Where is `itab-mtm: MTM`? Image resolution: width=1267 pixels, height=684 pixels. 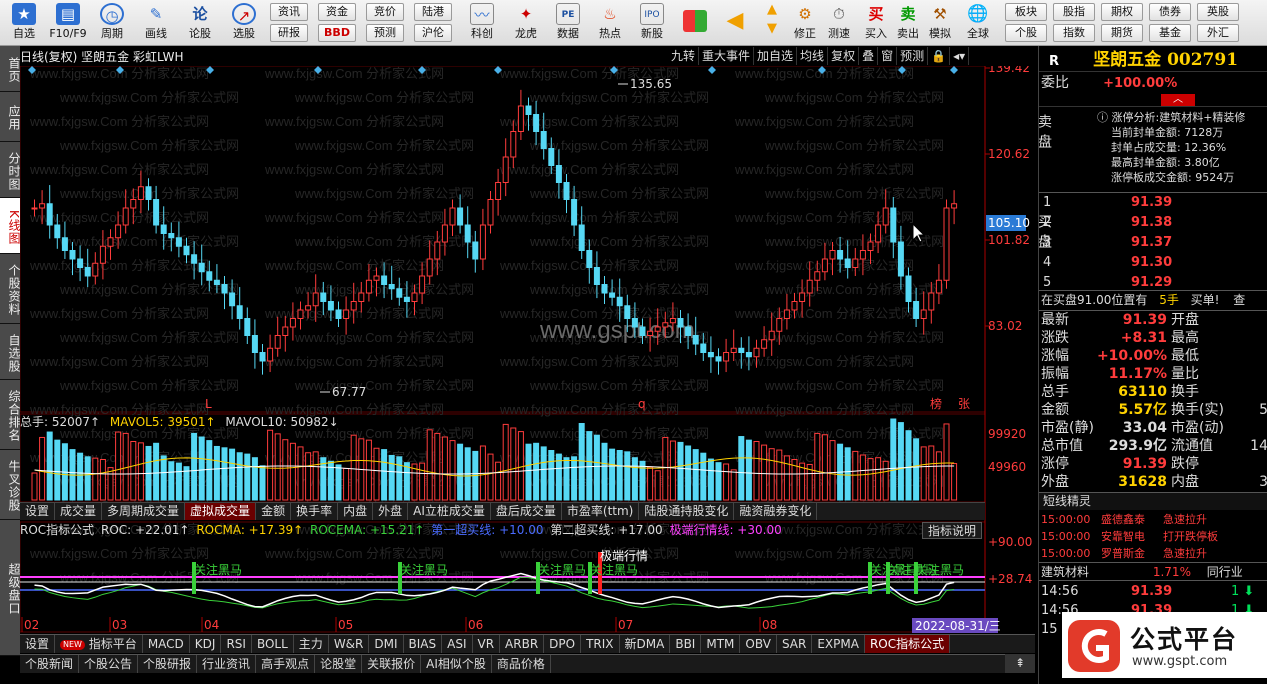
itab-mtm: MTM is located at coordinates (721, 644).